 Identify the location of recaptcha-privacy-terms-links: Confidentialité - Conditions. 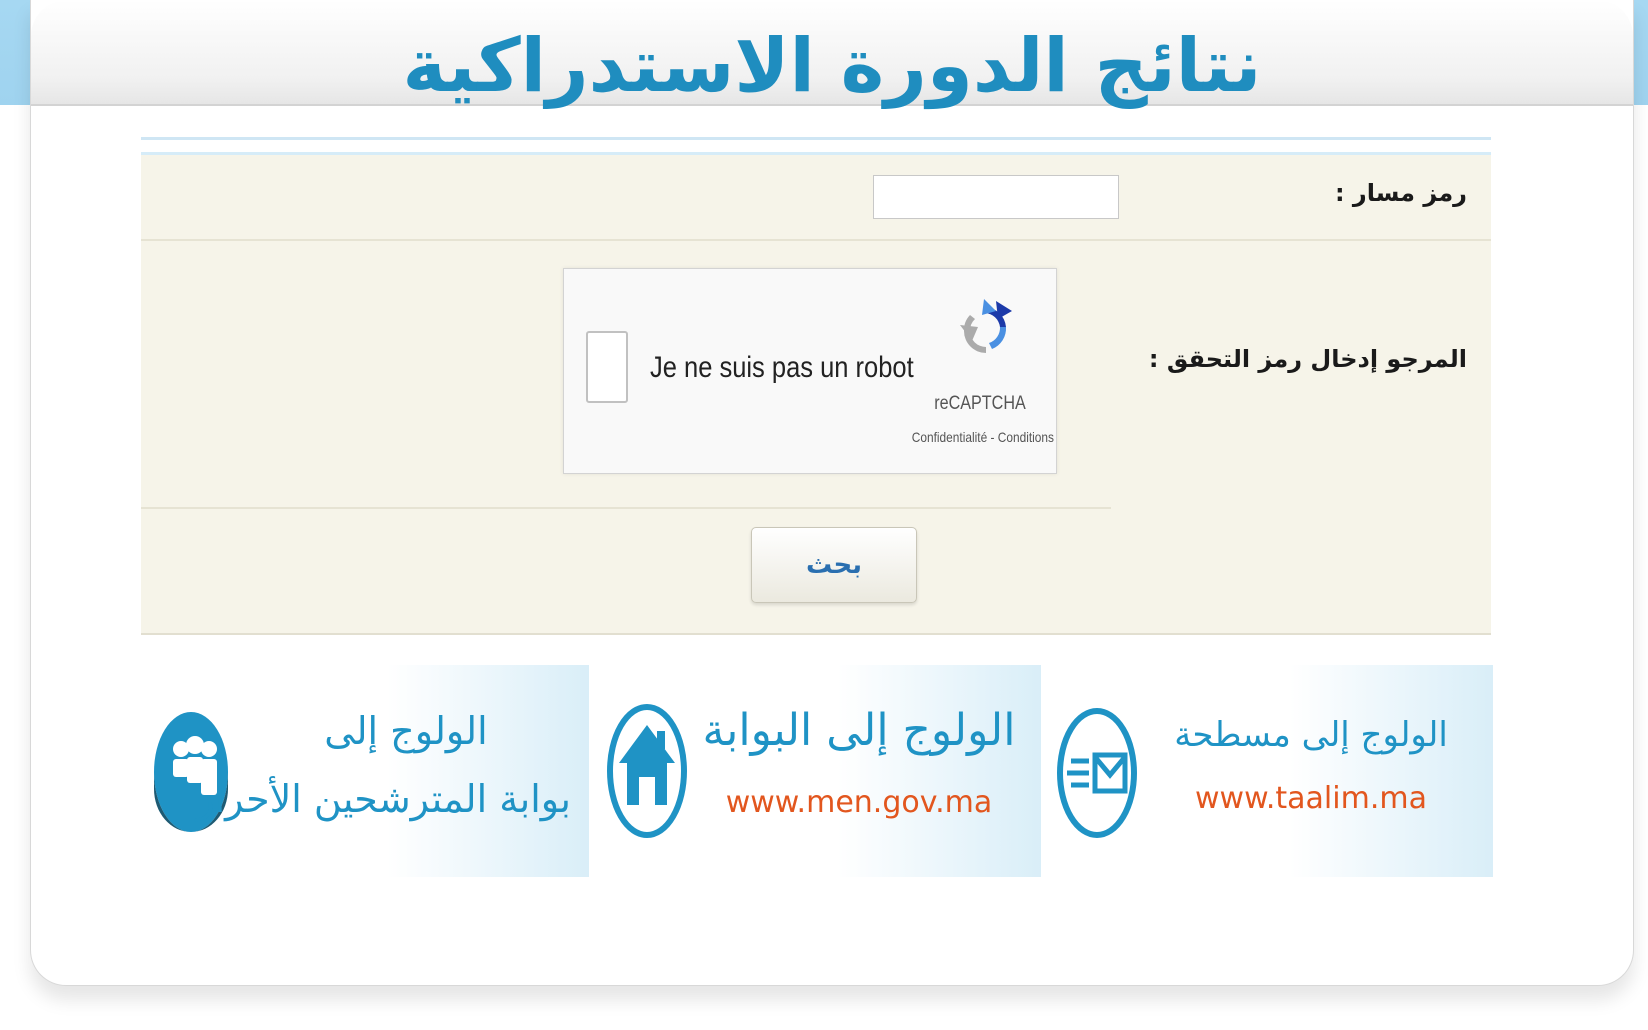
(969, 437).